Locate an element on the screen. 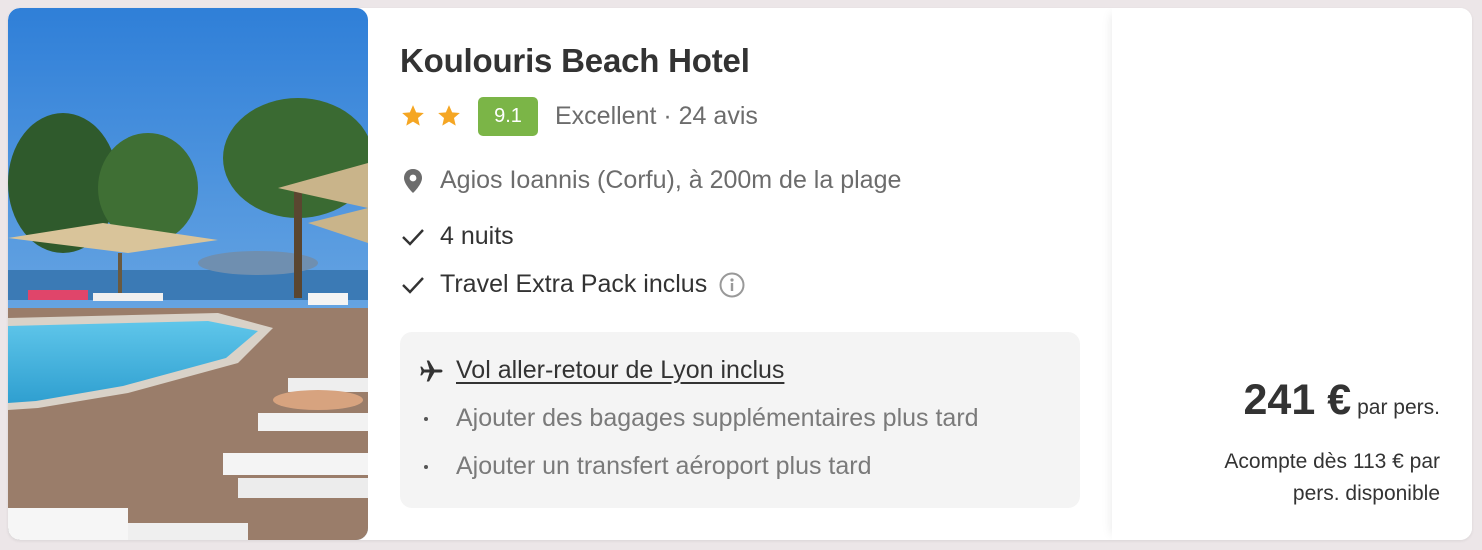 This screenshot has width=1482, height=550. review-summary: Excellent · 24 avis is located at coordinates (656, 116).